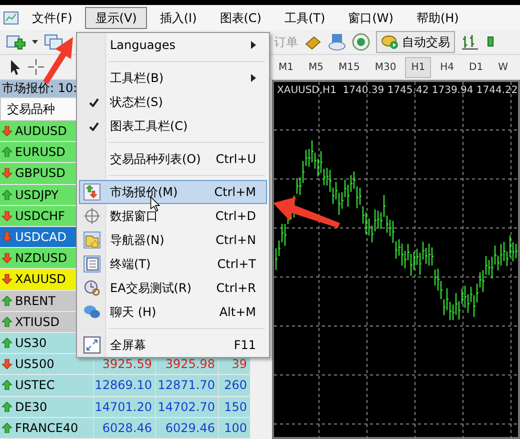 Image resolution: width=520 pixels, height=439 pixels. I want to click on timeframe-tab: M1, so click(286, 67).